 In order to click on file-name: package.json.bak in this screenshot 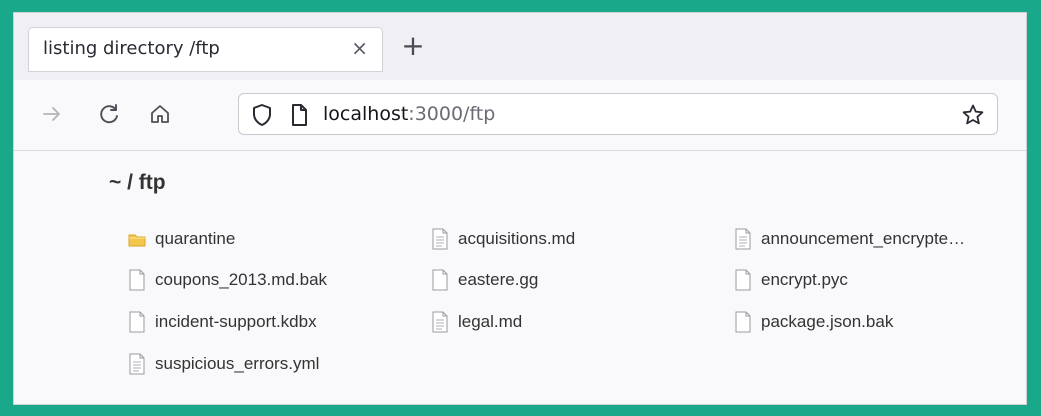, I will do `click(827, 321)`.